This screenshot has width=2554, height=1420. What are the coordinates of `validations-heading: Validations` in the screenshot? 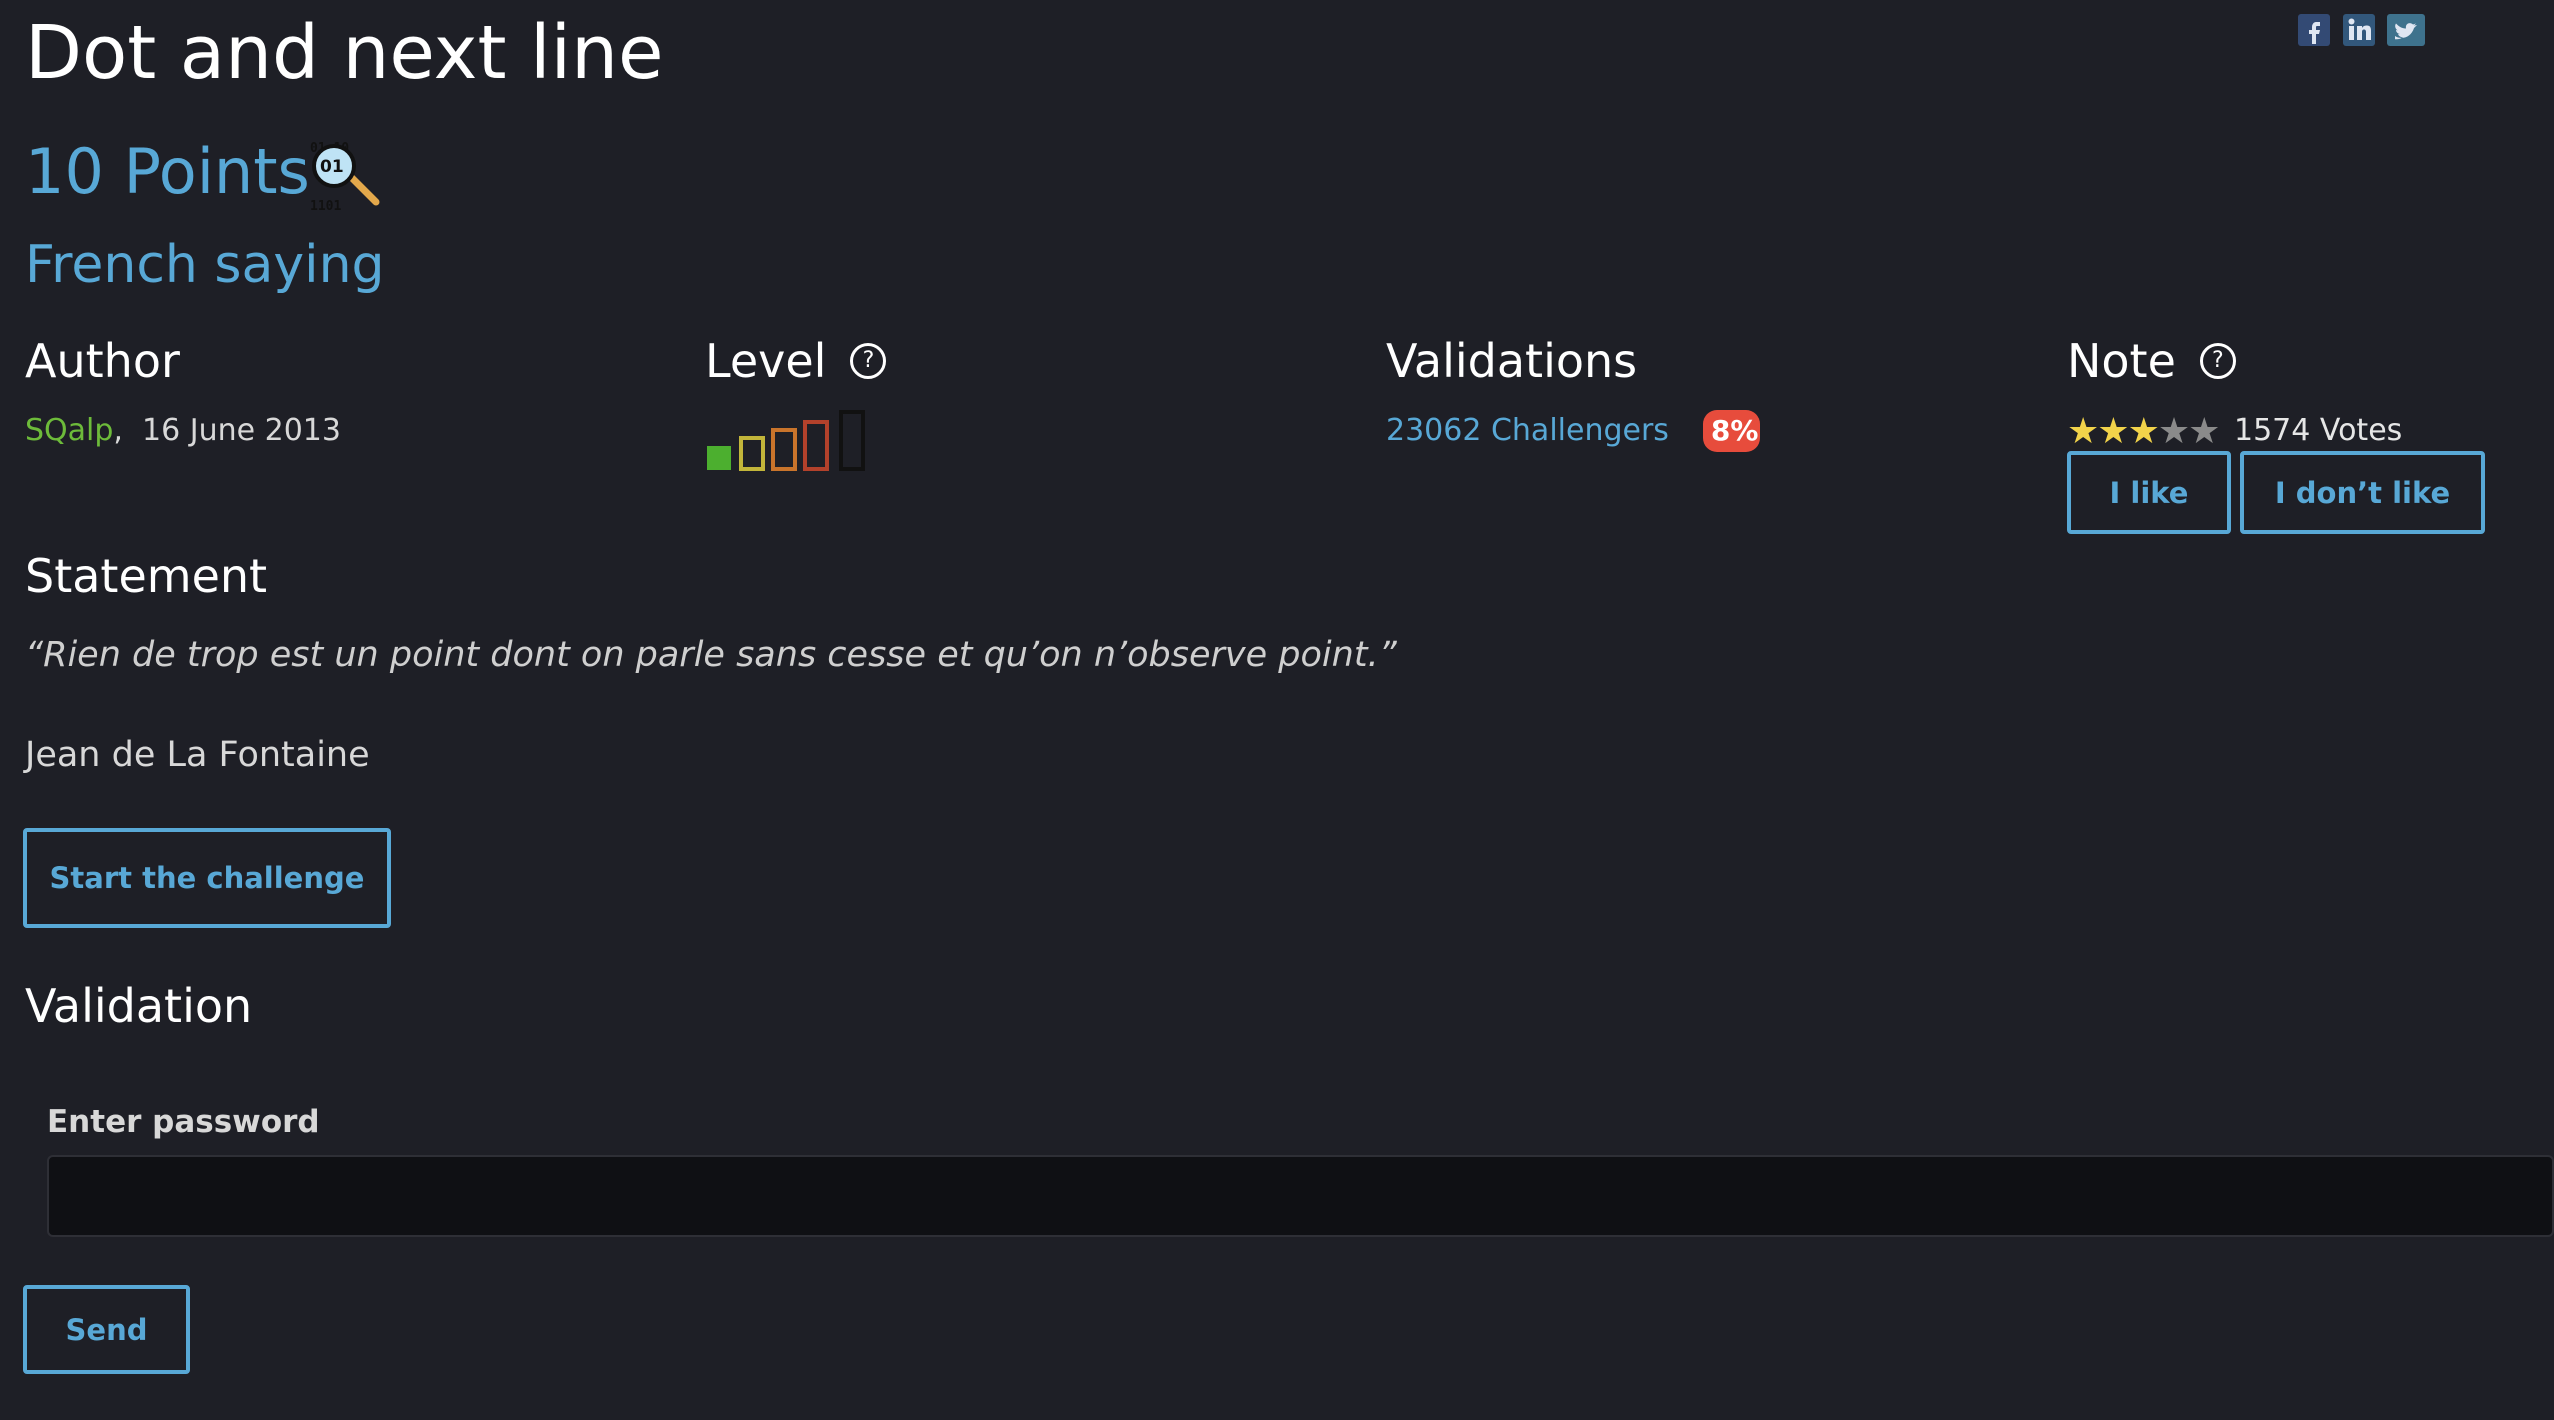 It's located at (1512, 361).